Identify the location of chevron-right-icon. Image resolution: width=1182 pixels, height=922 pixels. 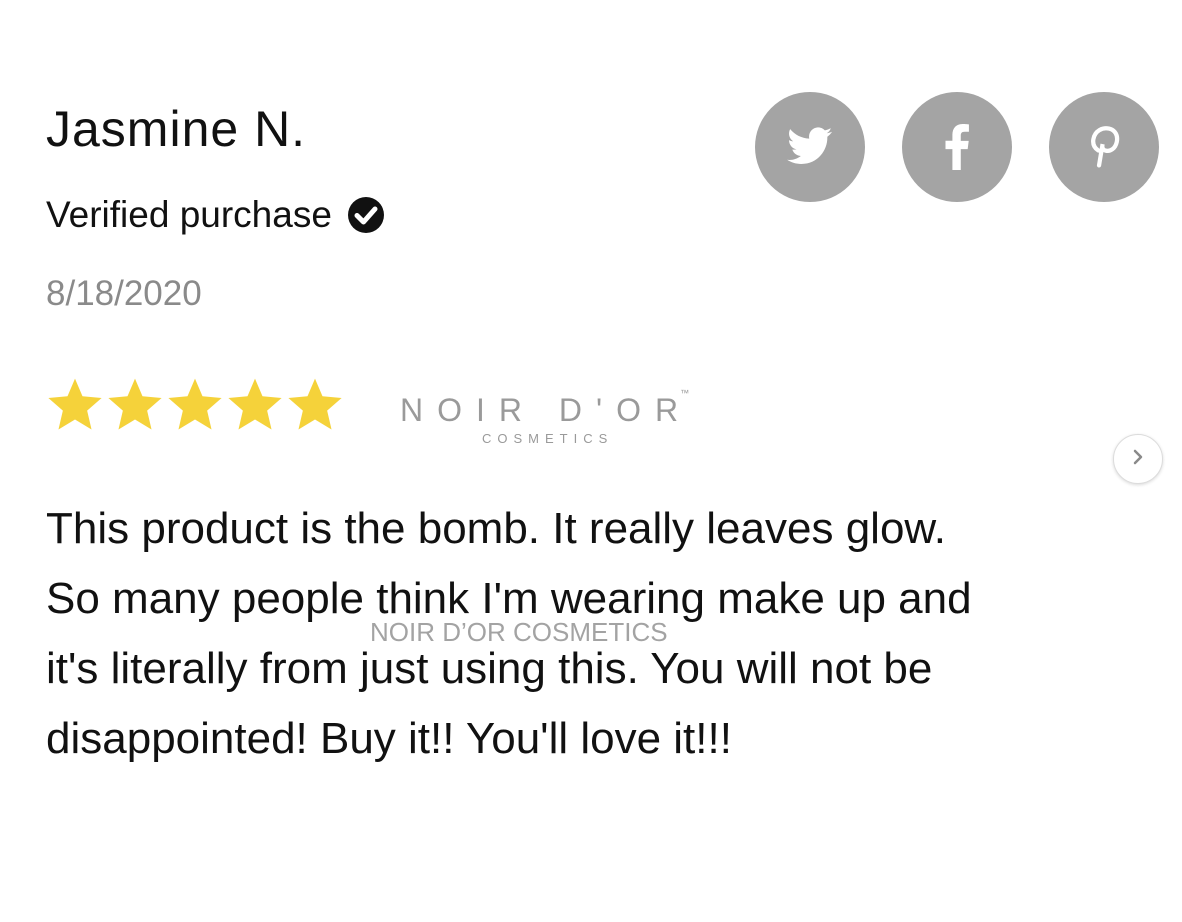
(1138, 459).